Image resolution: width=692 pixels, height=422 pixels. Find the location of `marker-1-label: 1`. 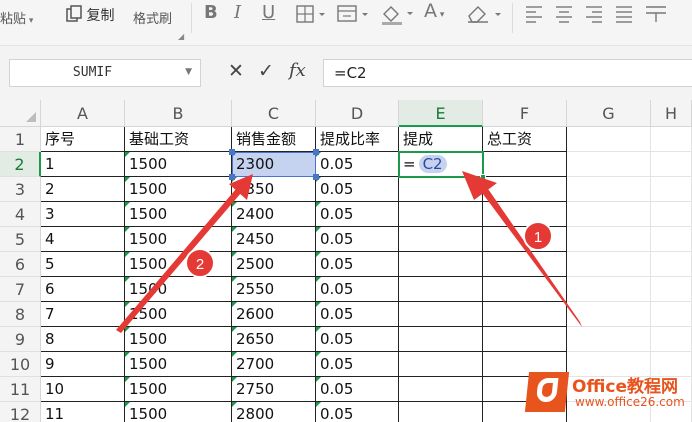

marker-1-label: 1 is located at coordinates (538, 237).